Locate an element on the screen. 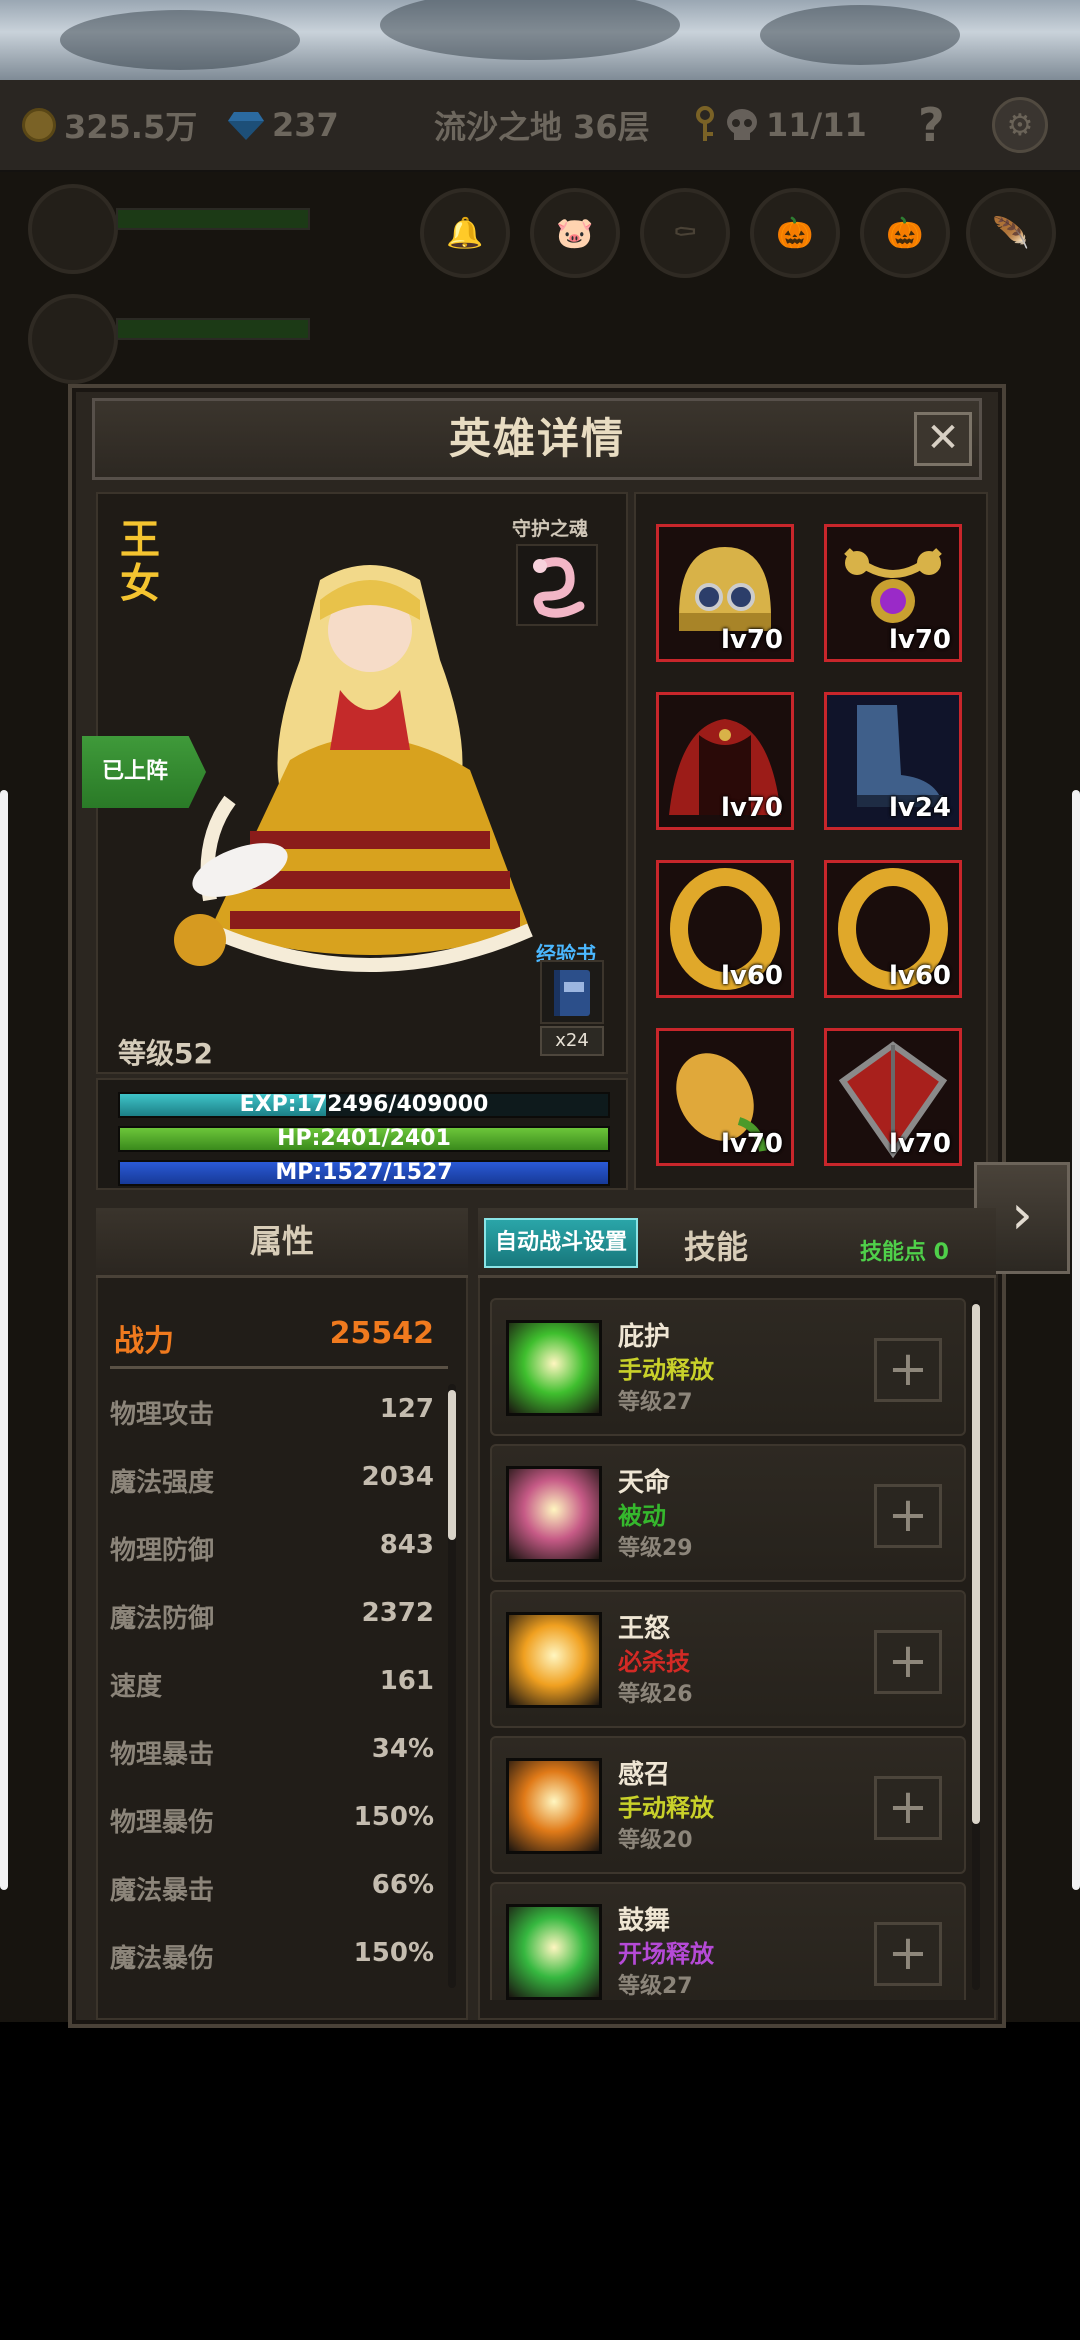  power-label: 战力 is located at coordinates (144, 1341).